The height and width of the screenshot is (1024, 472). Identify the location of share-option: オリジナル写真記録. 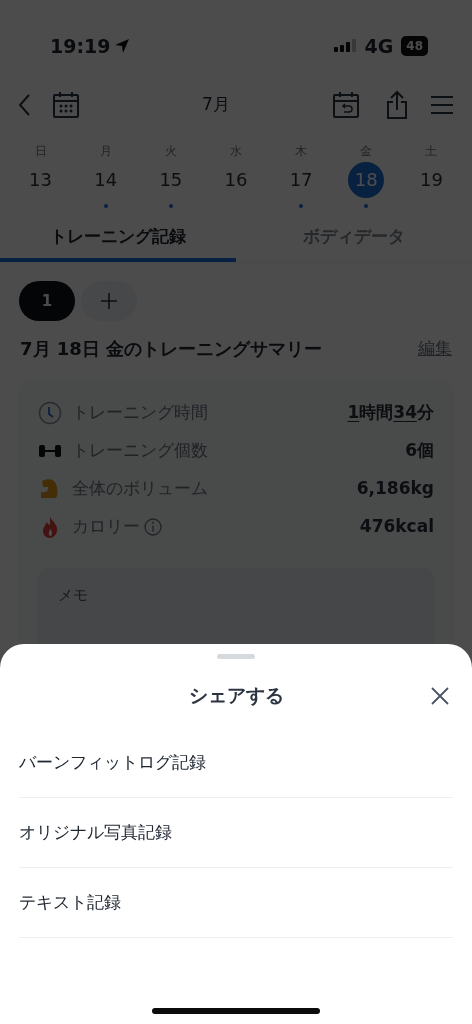
(236, 833).